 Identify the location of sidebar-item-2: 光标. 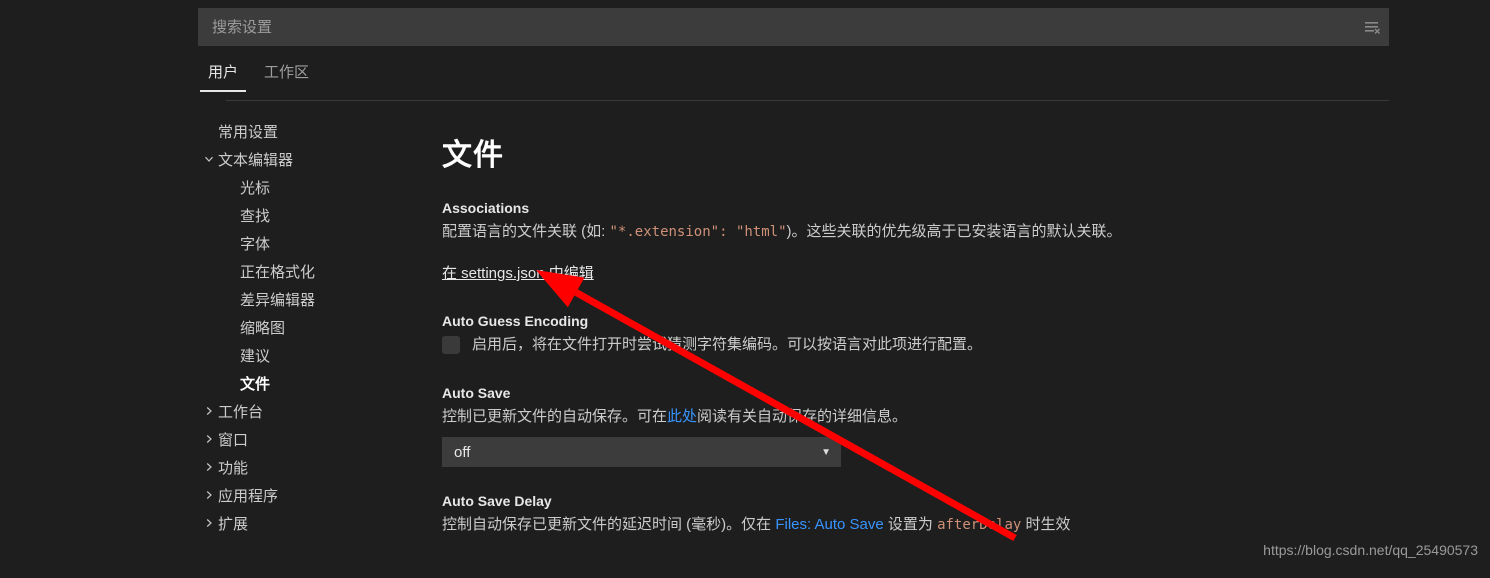
(317, 187).